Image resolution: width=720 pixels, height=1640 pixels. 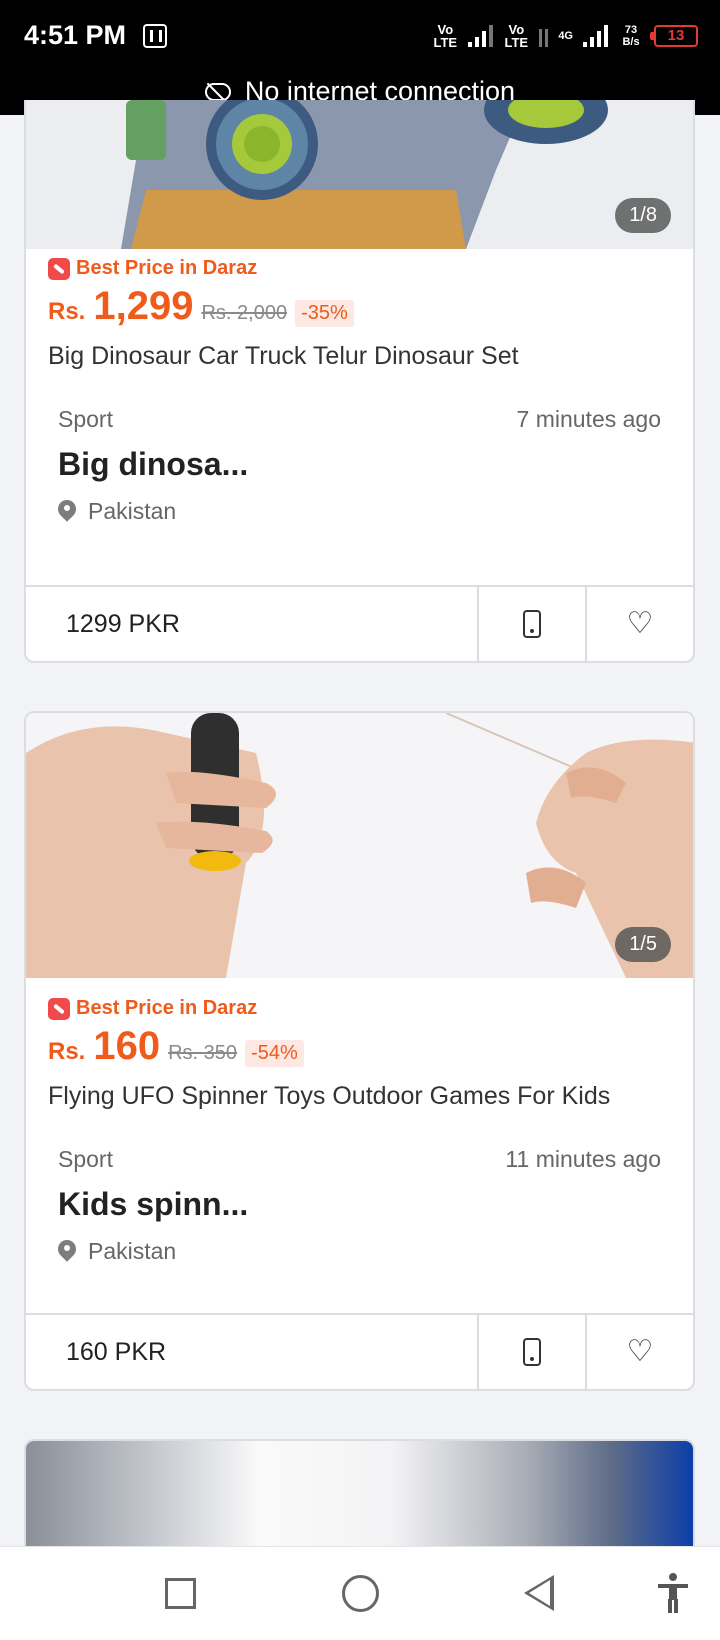 What do you see at coordinates (143, 306) in the screenshot?
I see `current-price: 1,299` at bounding box center [143, 306].